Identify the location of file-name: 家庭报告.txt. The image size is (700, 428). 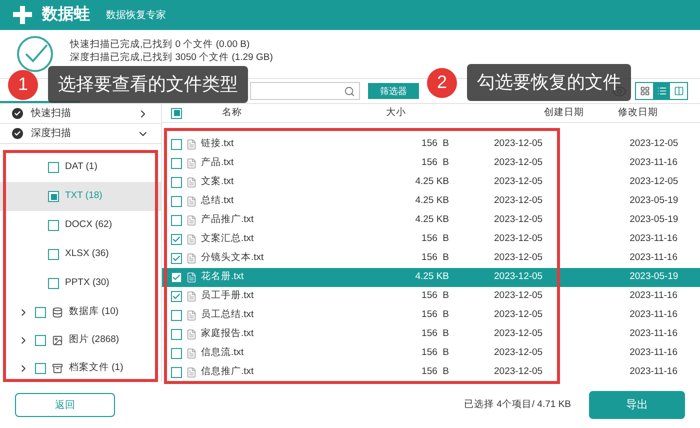
(228, 334).